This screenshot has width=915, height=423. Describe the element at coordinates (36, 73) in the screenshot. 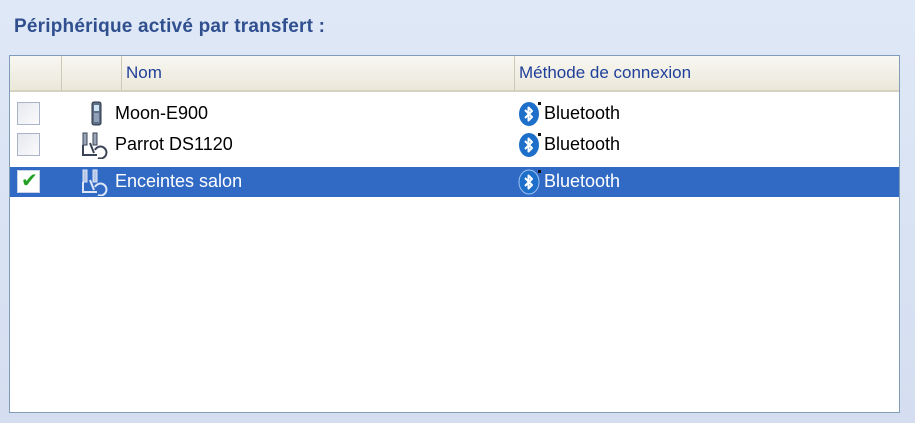

I see `column-header-check` at that location.